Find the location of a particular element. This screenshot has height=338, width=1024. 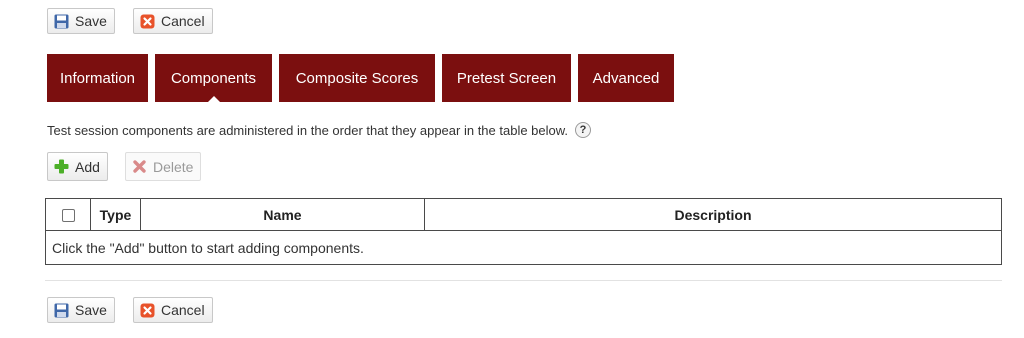

tab-information: Information is located at coordinates (97, 78).